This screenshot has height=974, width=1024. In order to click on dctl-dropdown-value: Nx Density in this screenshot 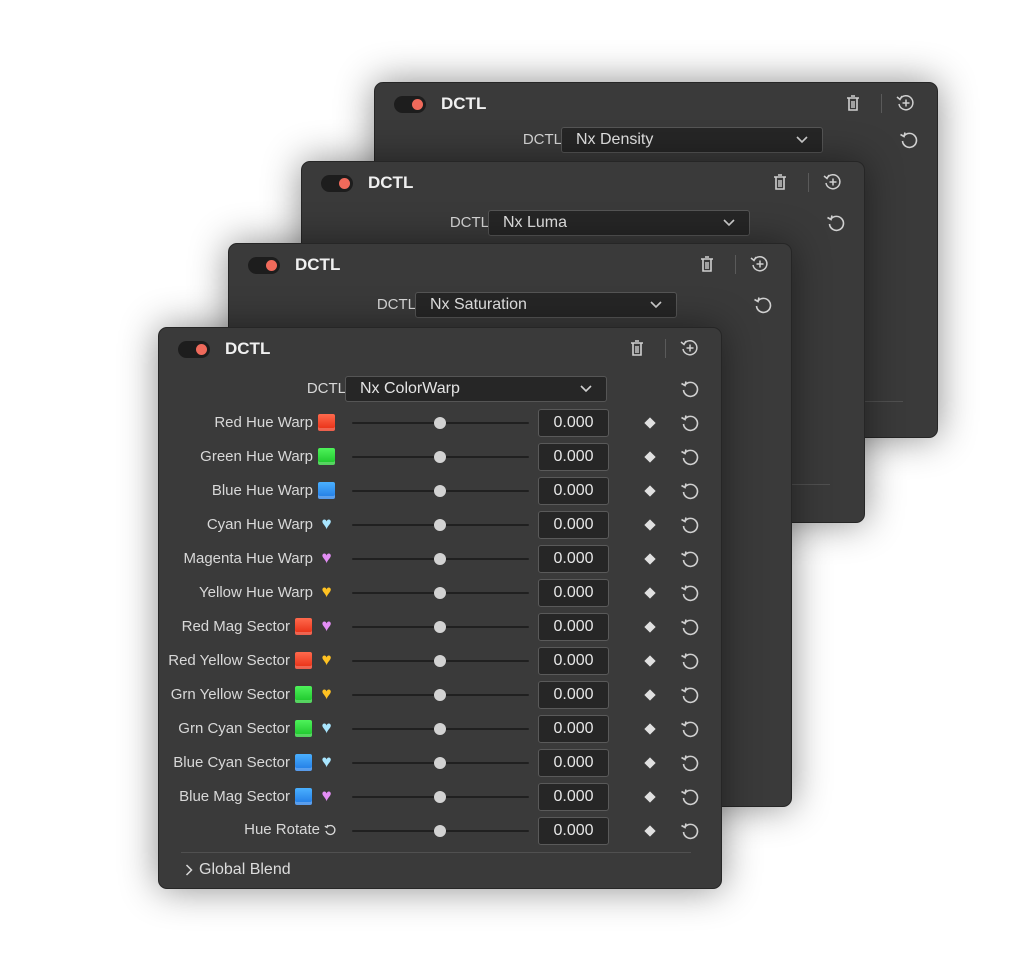, I will do `click(615, 139)`.